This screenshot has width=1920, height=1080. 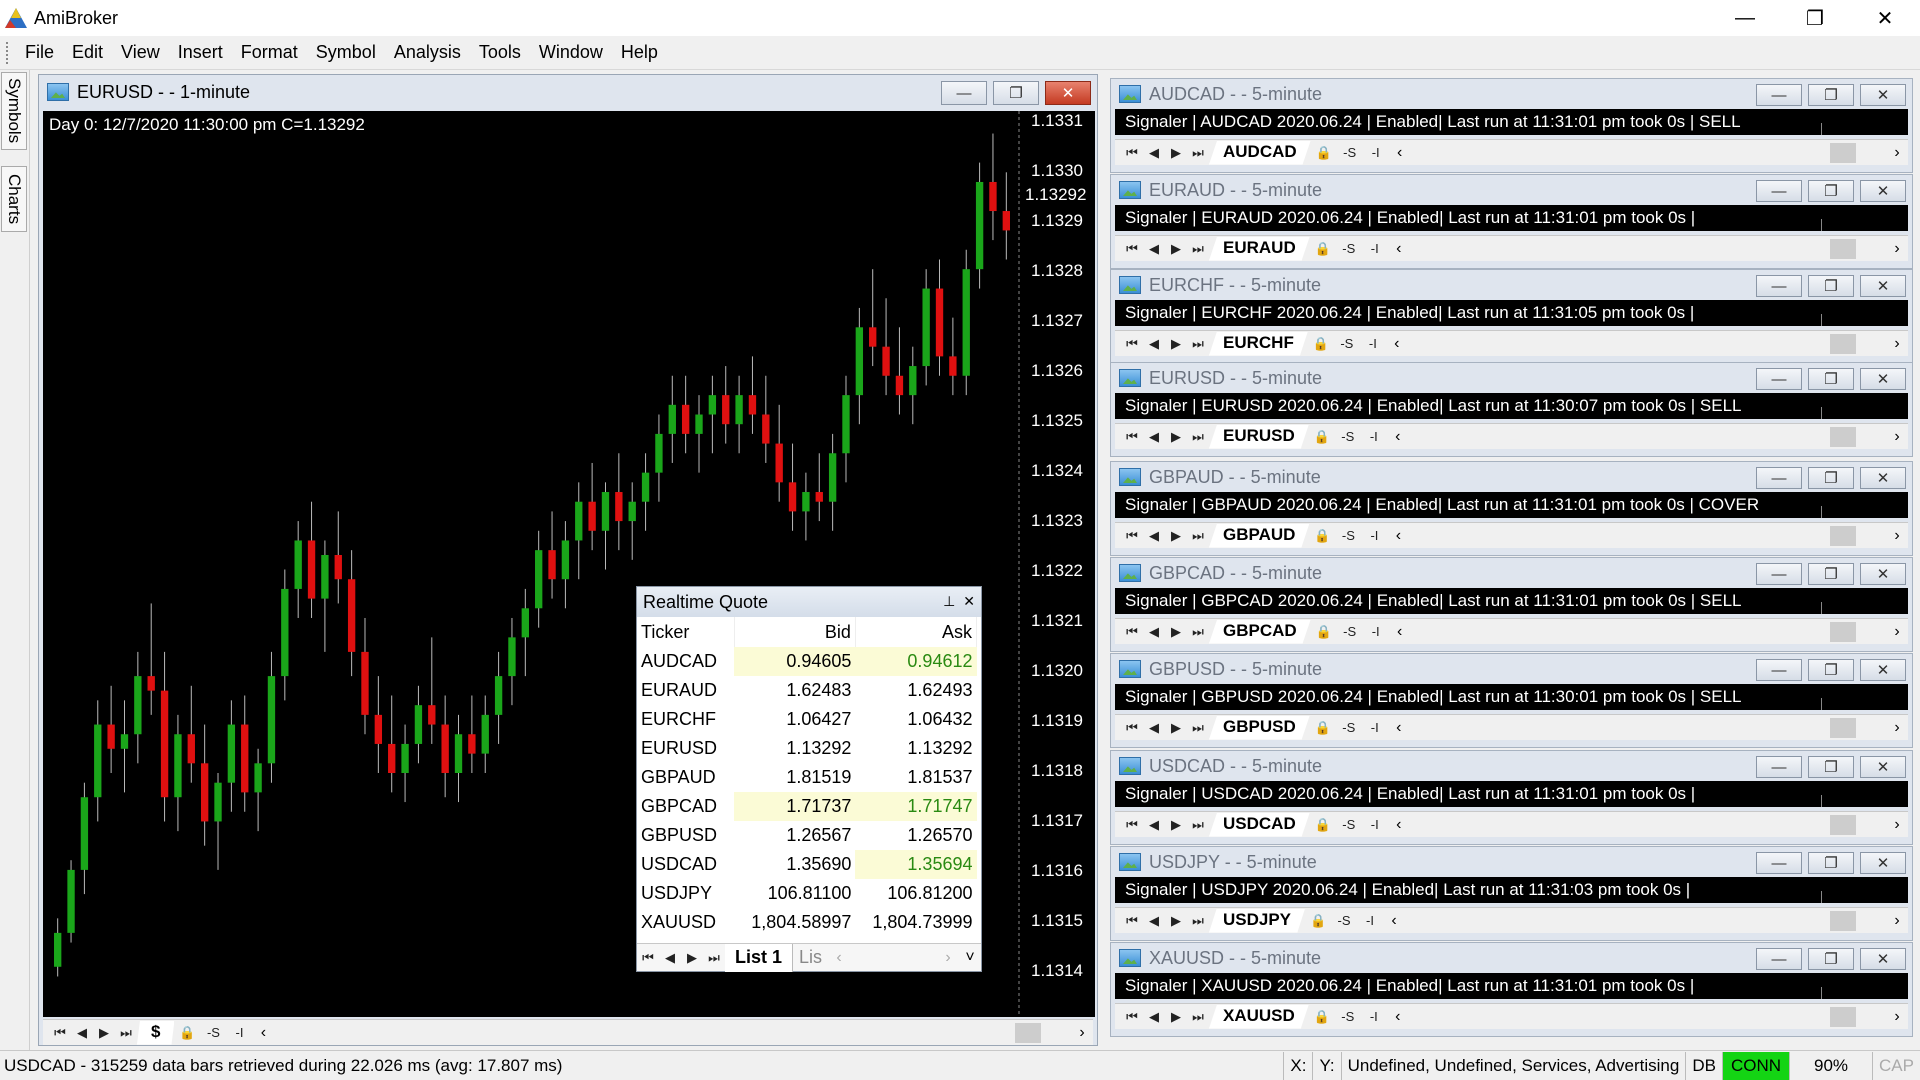 What do you see at coordinates (1258, 343) in the screenshot?
I see `symbol-tab: EURCHF` at bounding box center [1258, 343].